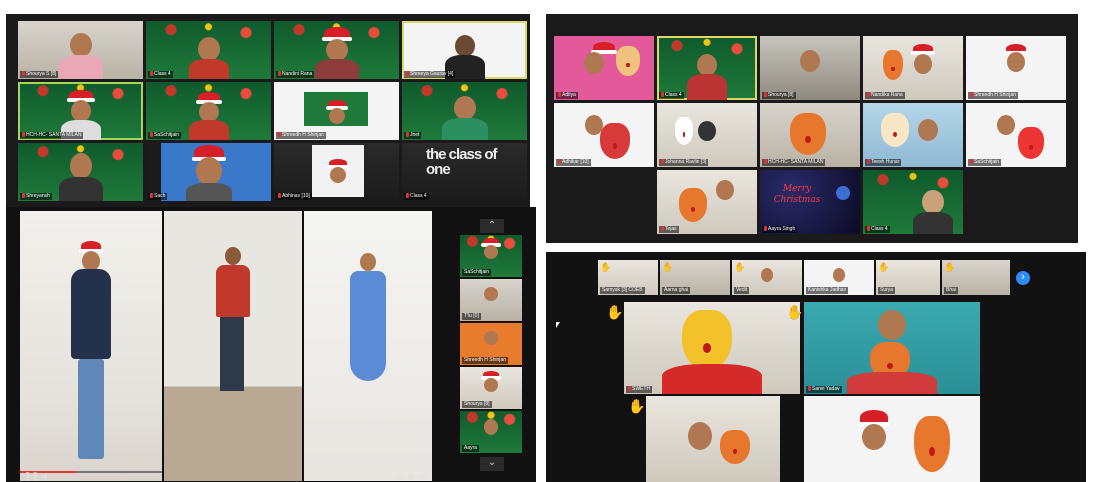  Describe the element at coordinates (336, 172) in the screenshot. I see `participant-tile: Abhinav [10]` at that location.